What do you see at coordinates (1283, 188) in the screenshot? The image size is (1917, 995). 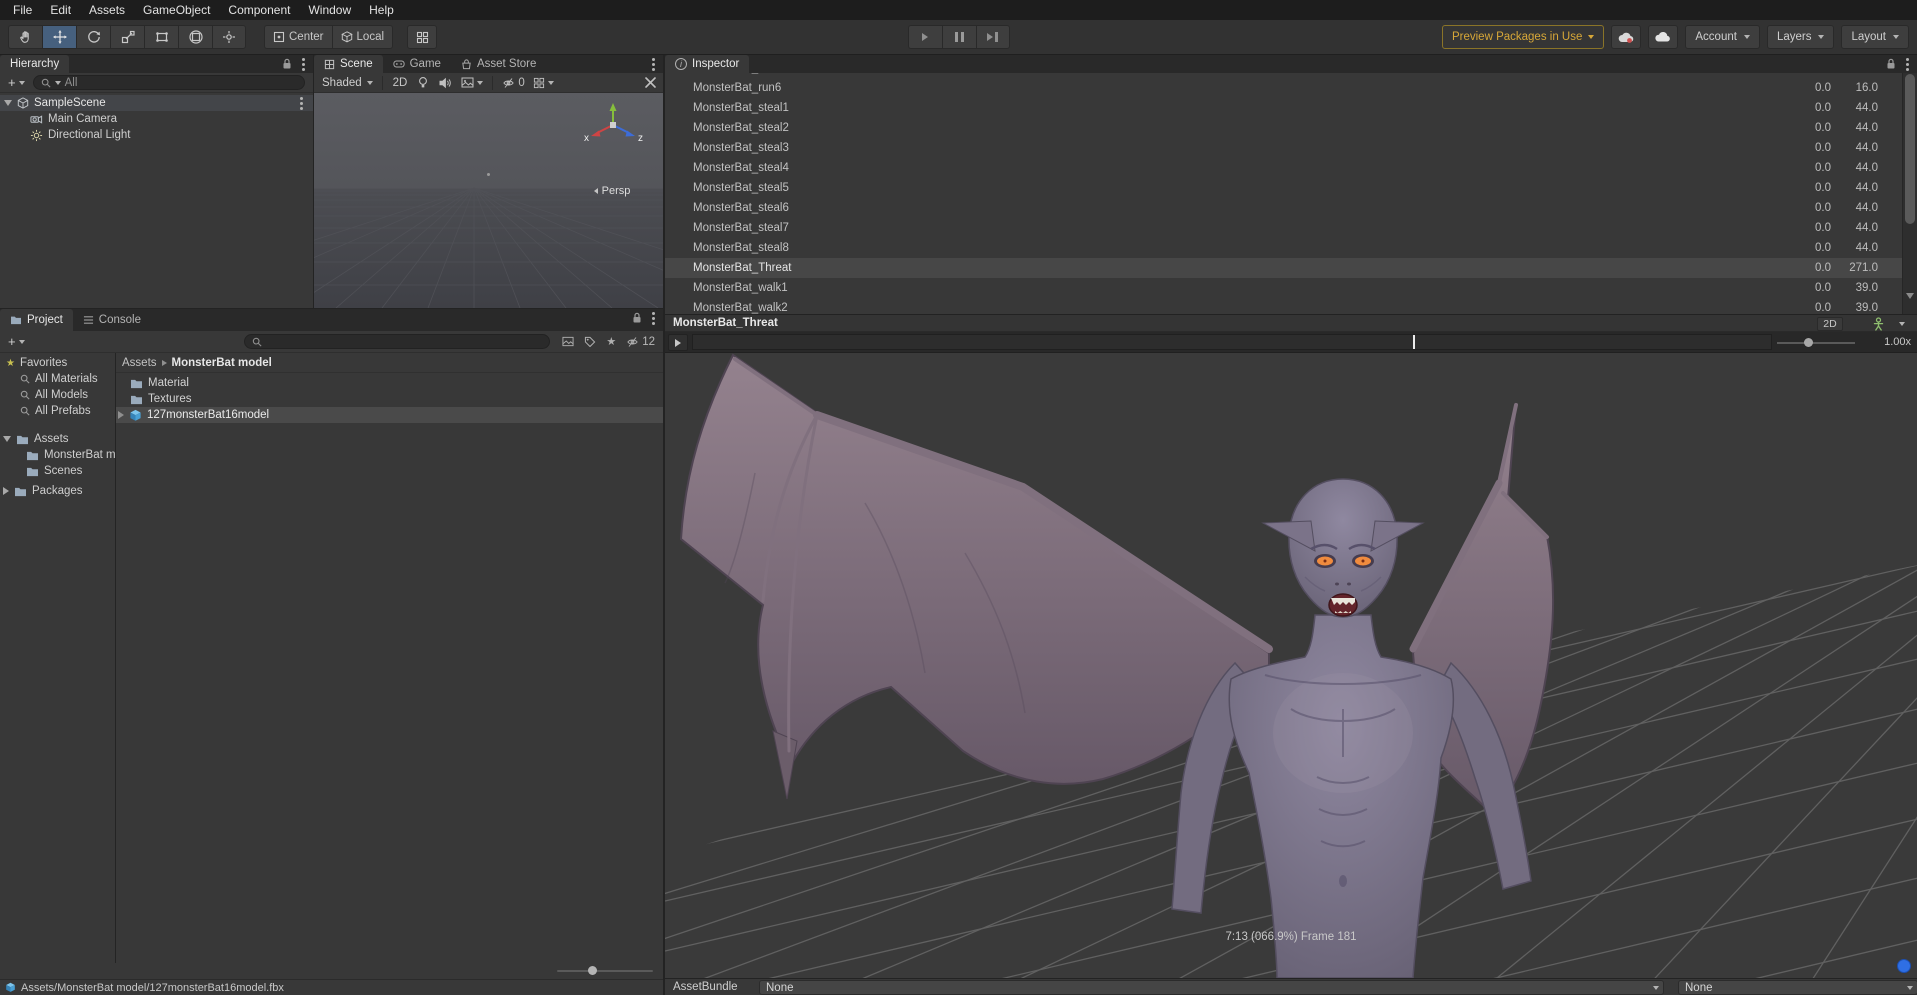 I see `clip-row: MonsterBat_steal5 0.0 44.0` at bounding box center [1283, 188].